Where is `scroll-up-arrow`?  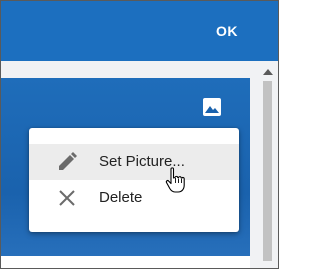 scroll-up-arrow is located at coordinates (268, 72).